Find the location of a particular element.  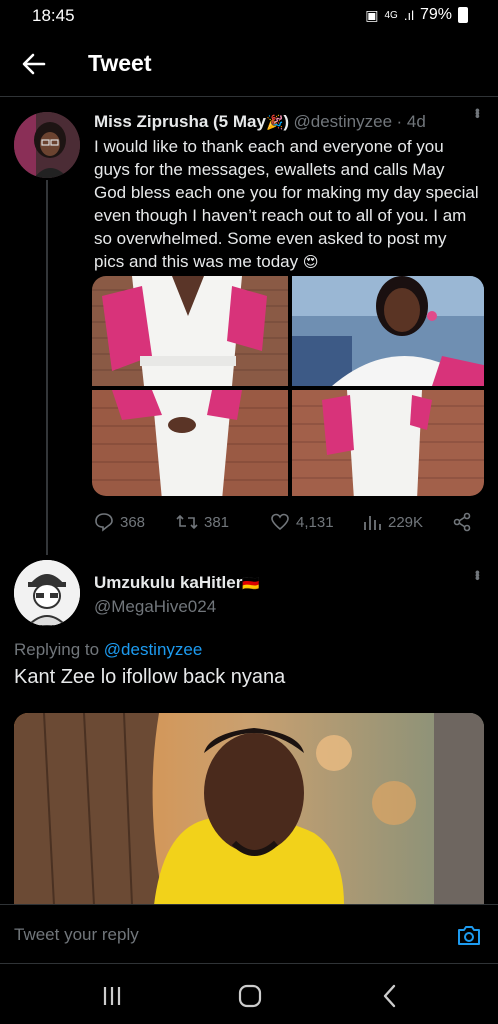

thread-connector-line is located at coordinates (47, 367).